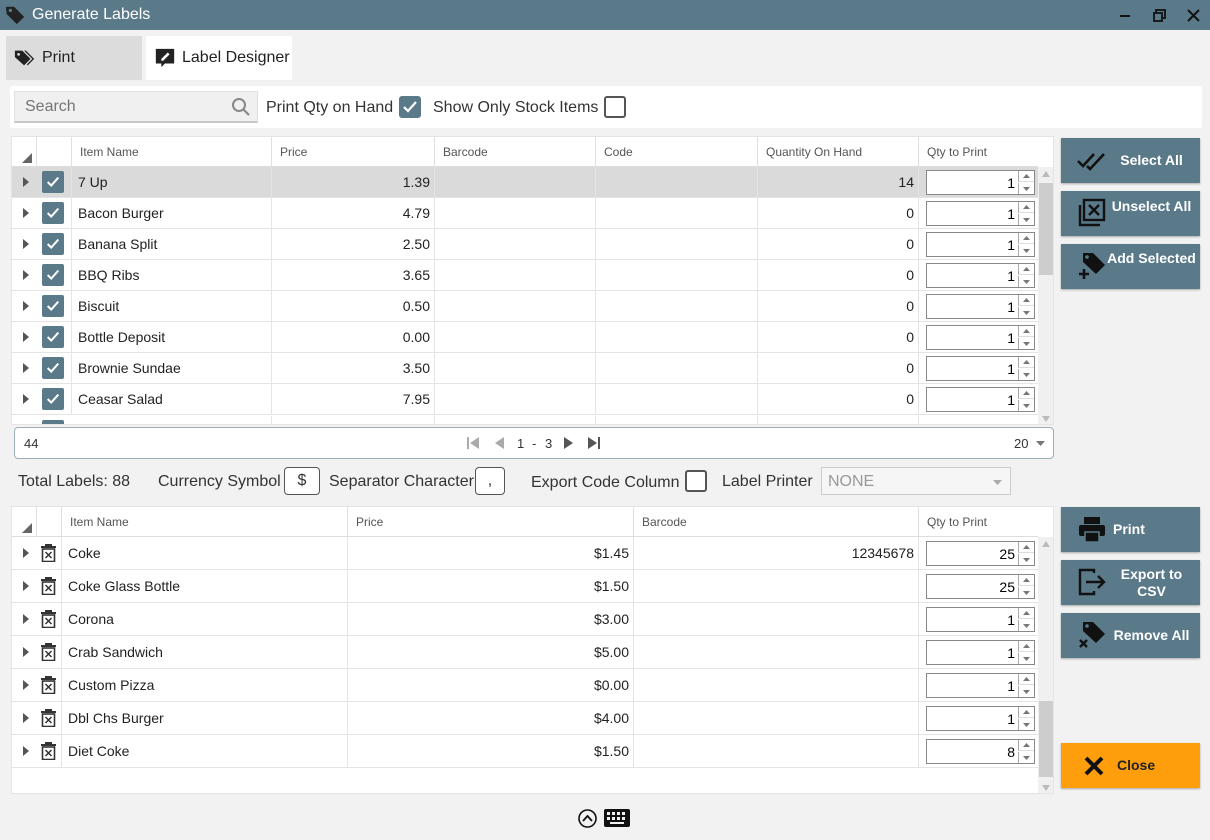 The height and width of the screenshot is (840, 1210). What do you see at coordinates (125, 107) in the screenshot?
I see `search-input` at bounding box center [125, 107].